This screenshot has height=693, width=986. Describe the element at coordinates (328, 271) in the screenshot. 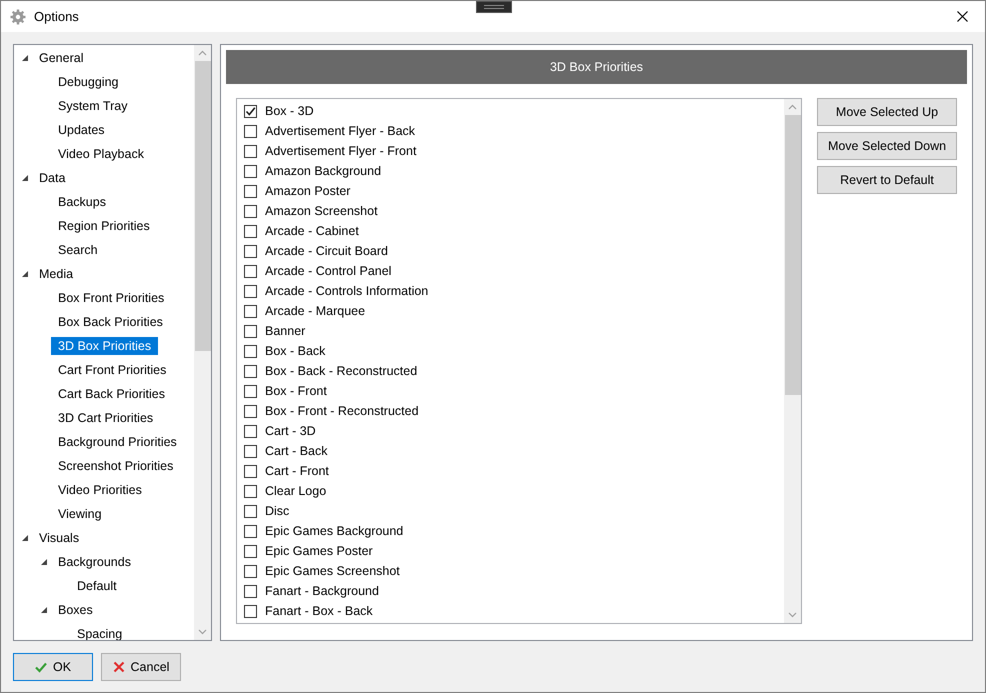

I see `item-label: Arcade - Control Panel` at that location.